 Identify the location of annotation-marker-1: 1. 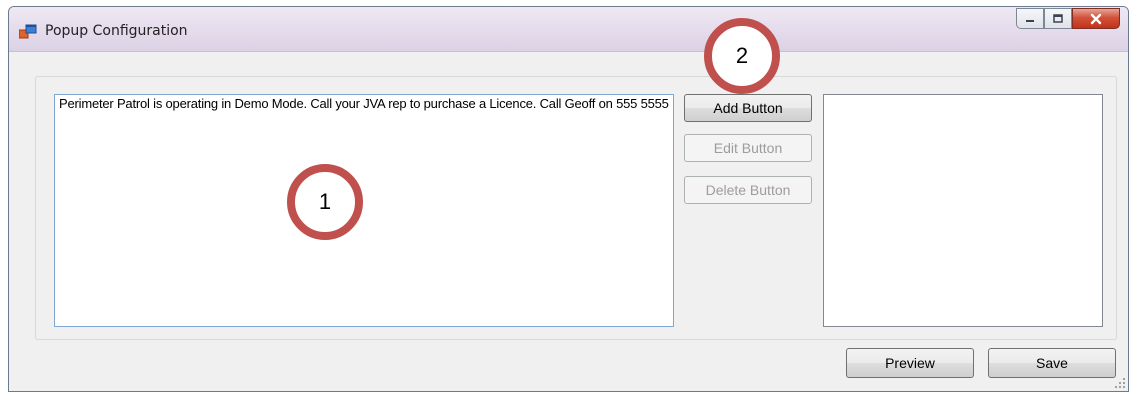
(325, 202).